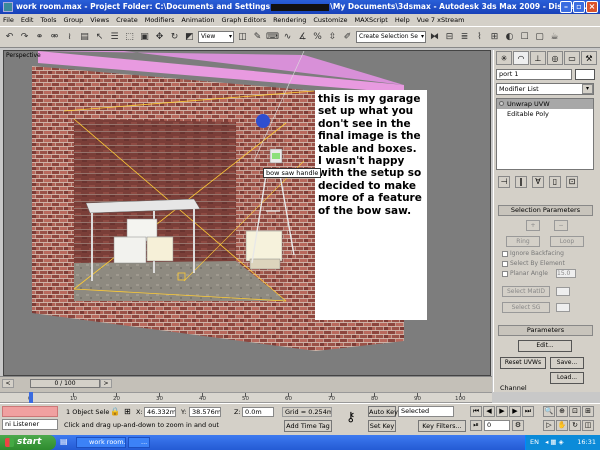  I want to click on window-crossing-icon: ▣, so click(144, 37).